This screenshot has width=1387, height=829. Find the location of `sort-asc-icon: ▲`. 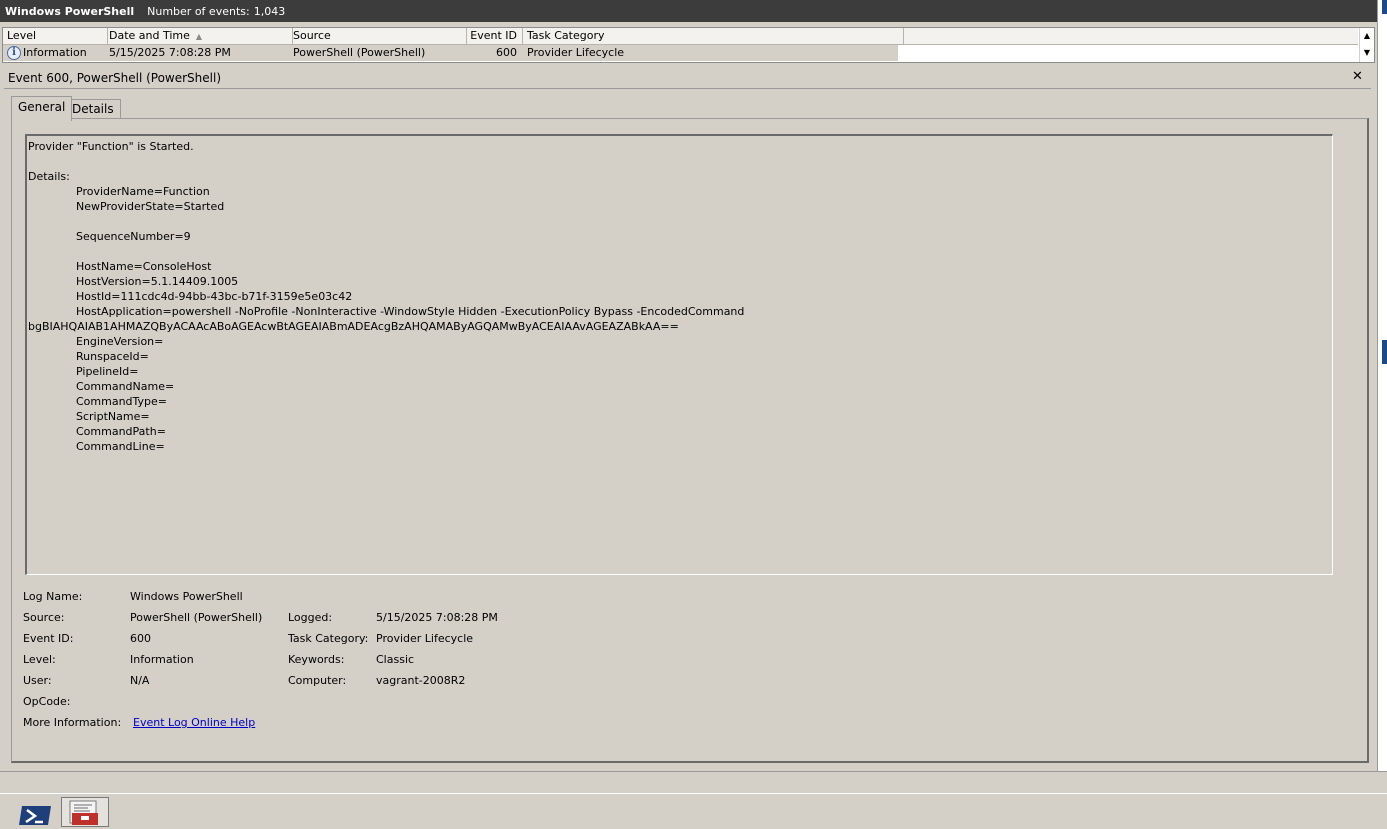

sort-asc-icon: ▲ is located at coordinates (199, 36).